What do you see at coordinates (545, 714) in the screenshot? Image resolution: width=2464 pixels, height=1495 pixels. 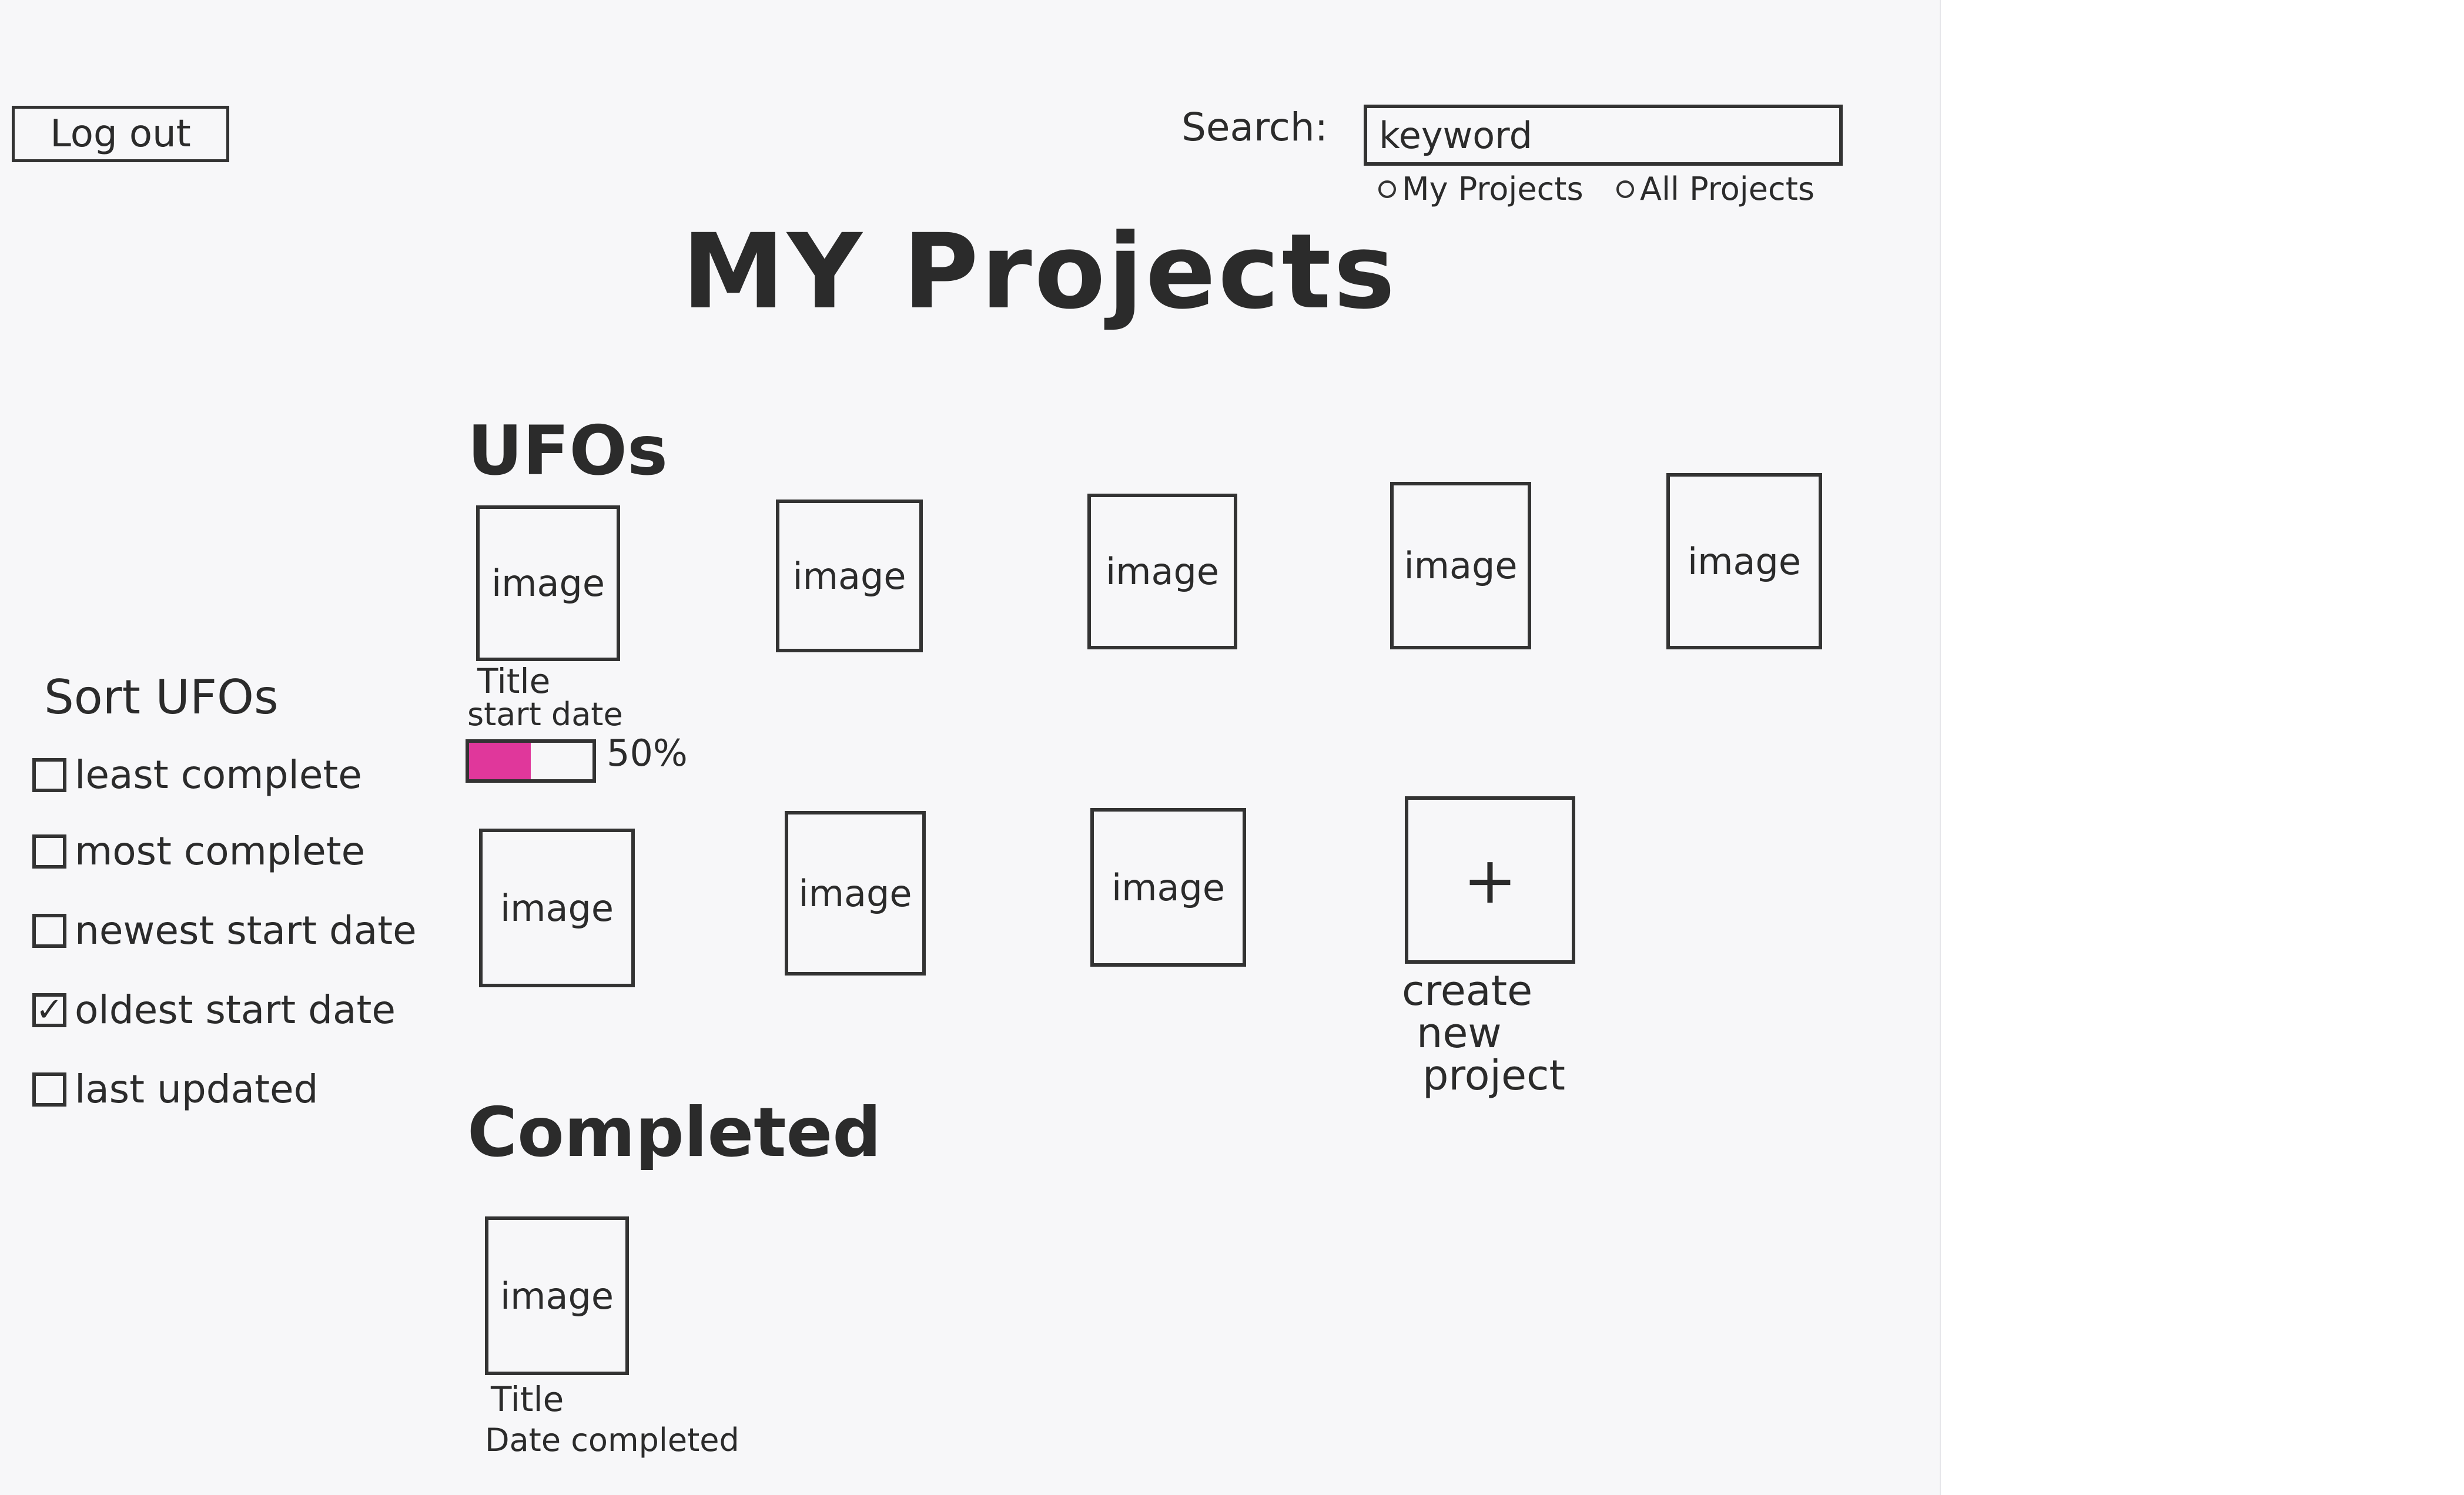 I see `project-card-start-date: start date` at bounding box center [545, 714].